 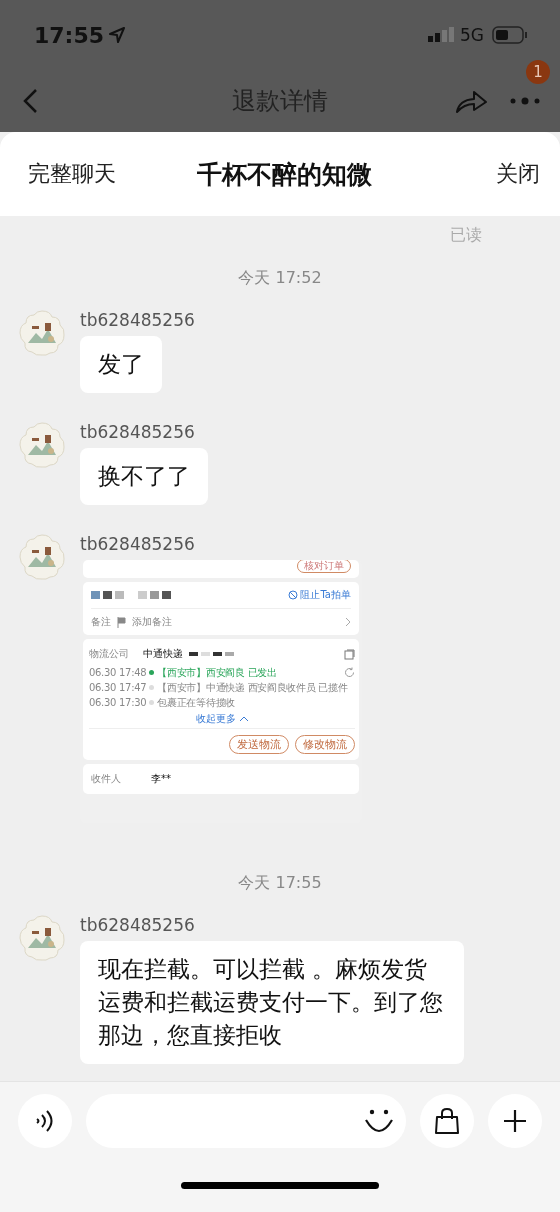 I want to click on clock-time: 17:55, so click(x=69, y=35).